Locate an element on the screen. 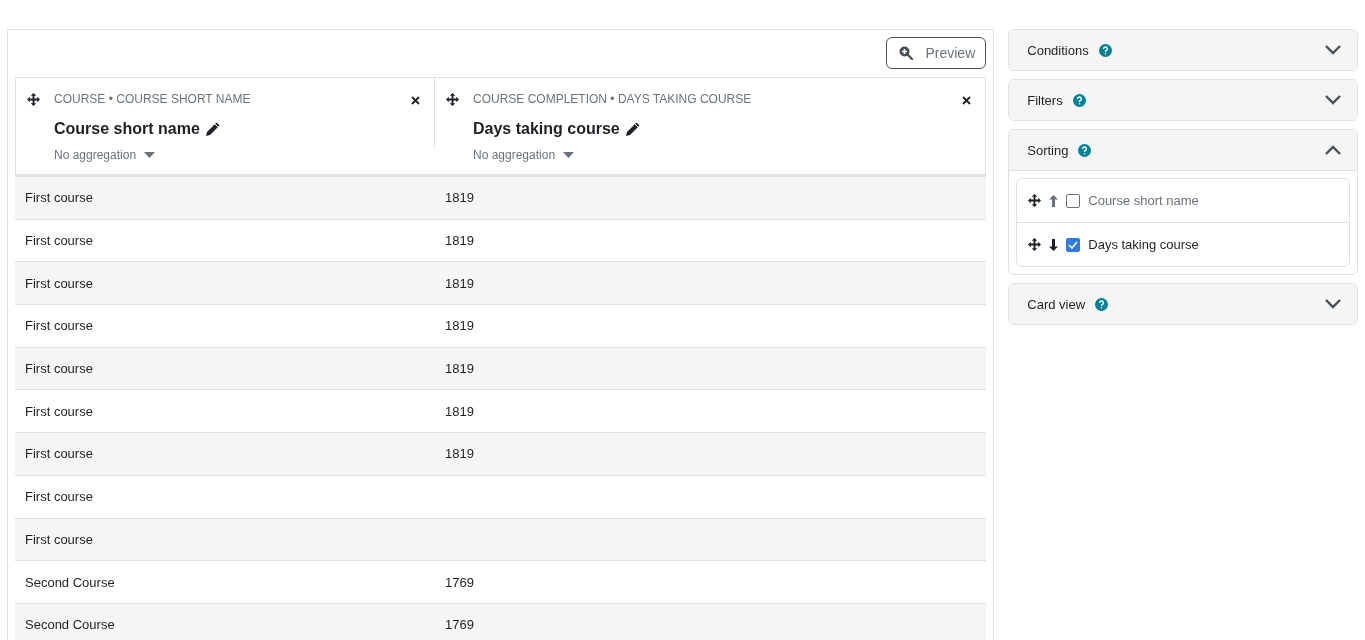 Image resolution: width=1365 pixels, height=640 pixels. chevron-up-icon is located at coordinates (1333, 150).